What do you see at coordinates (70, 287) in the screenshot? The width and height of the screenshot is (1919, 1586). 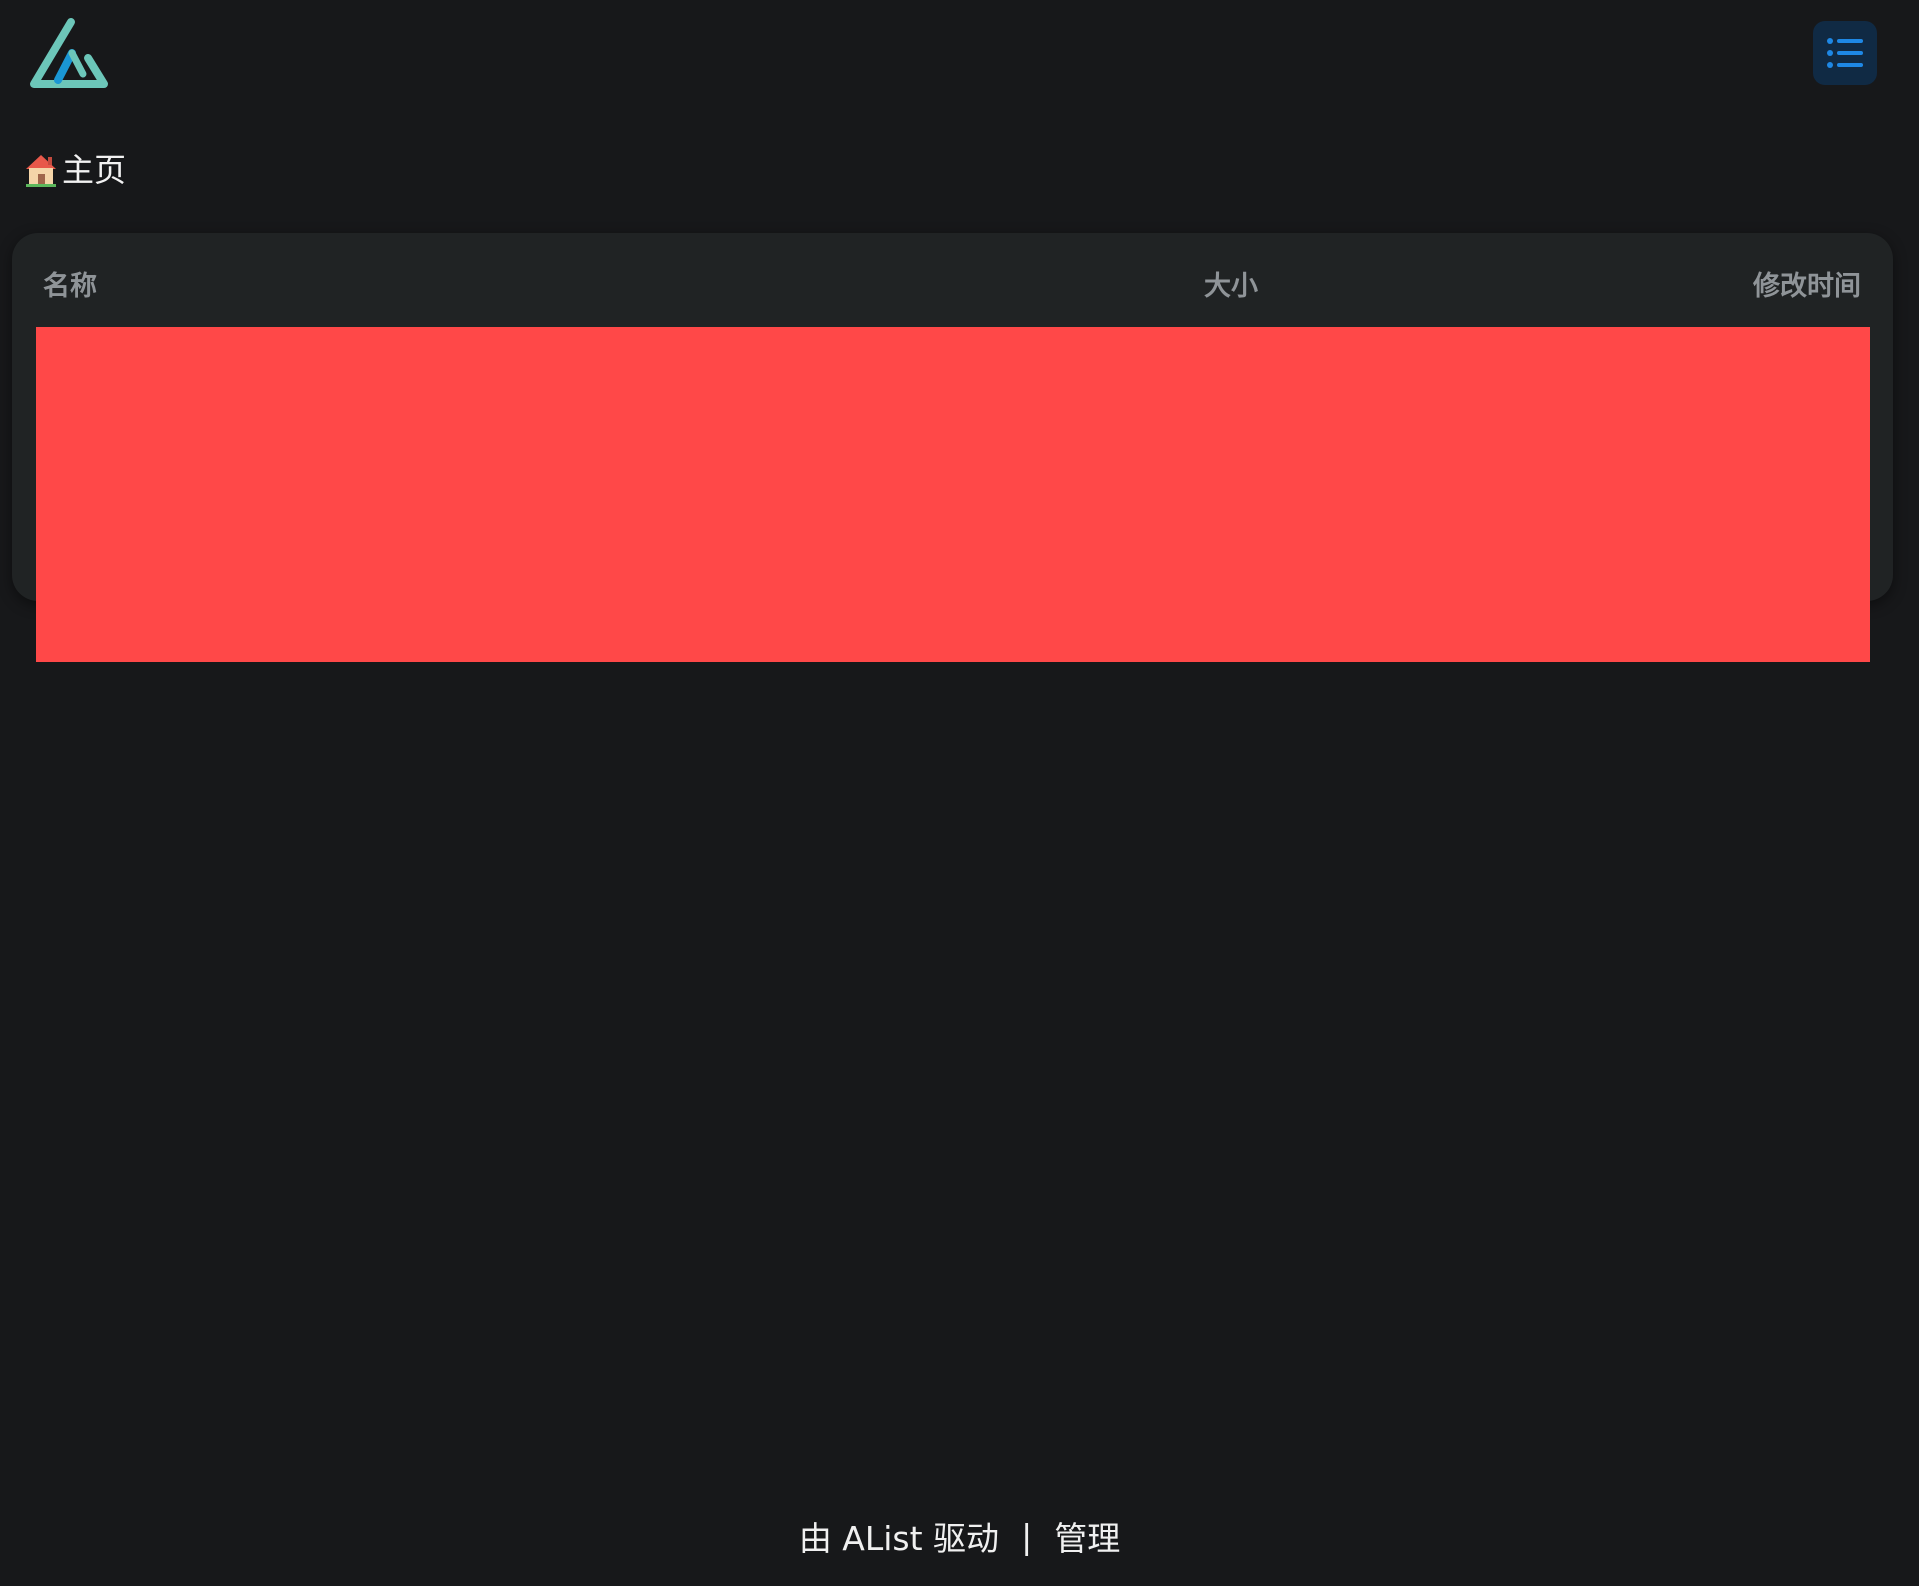 I see `column-header-name: 名称` at bounding box center [70, 287].